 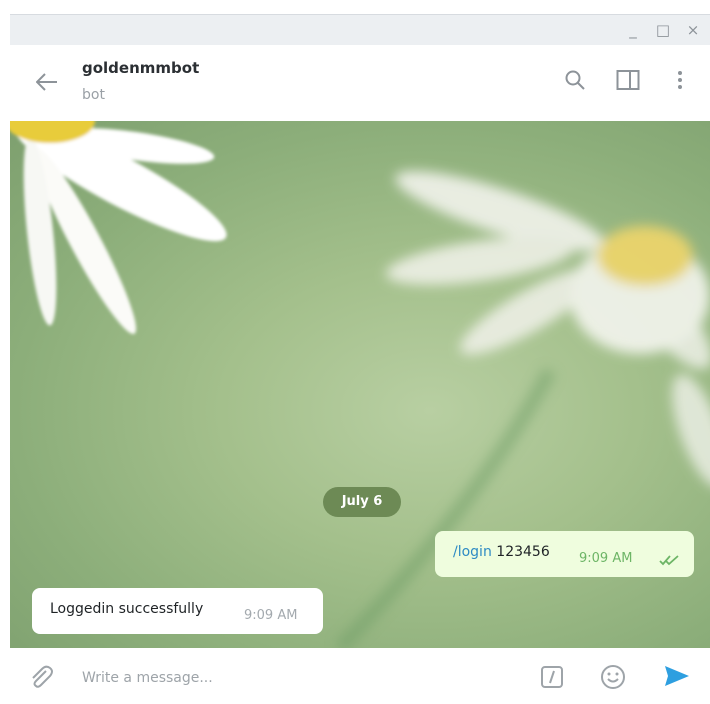 What do you see at coordinates (633, 30) in the screenshot?
I see `minimize-button: _` at bounding box center [633, 30].